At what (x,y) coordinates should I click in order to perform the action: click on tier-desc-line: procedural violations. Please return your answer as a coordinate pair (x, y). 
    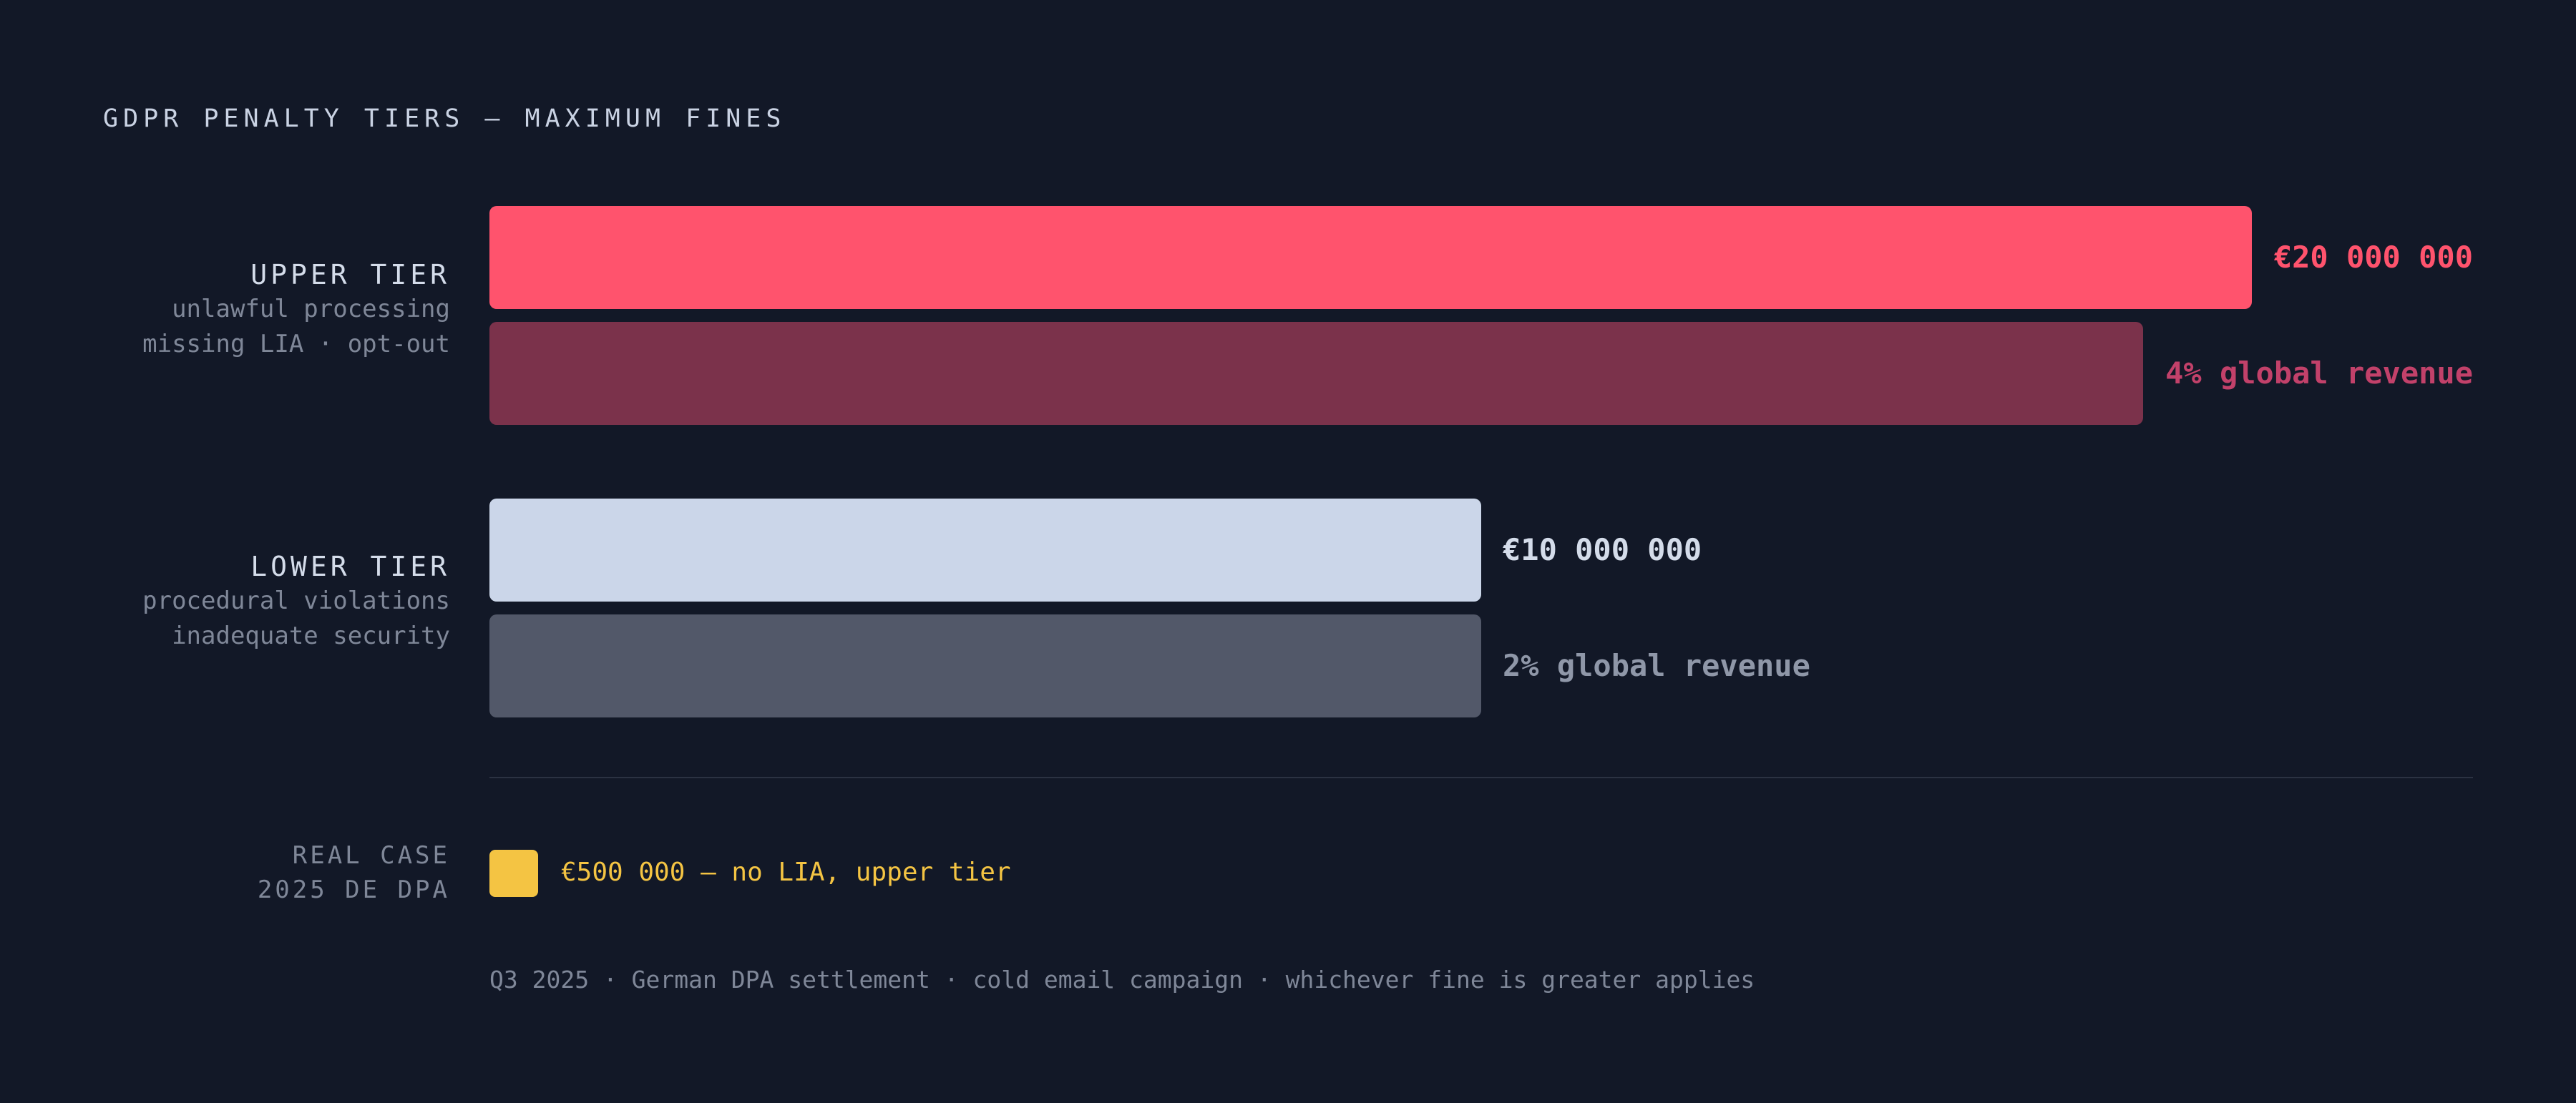
    Looking at the image, I should click on (296, 601).